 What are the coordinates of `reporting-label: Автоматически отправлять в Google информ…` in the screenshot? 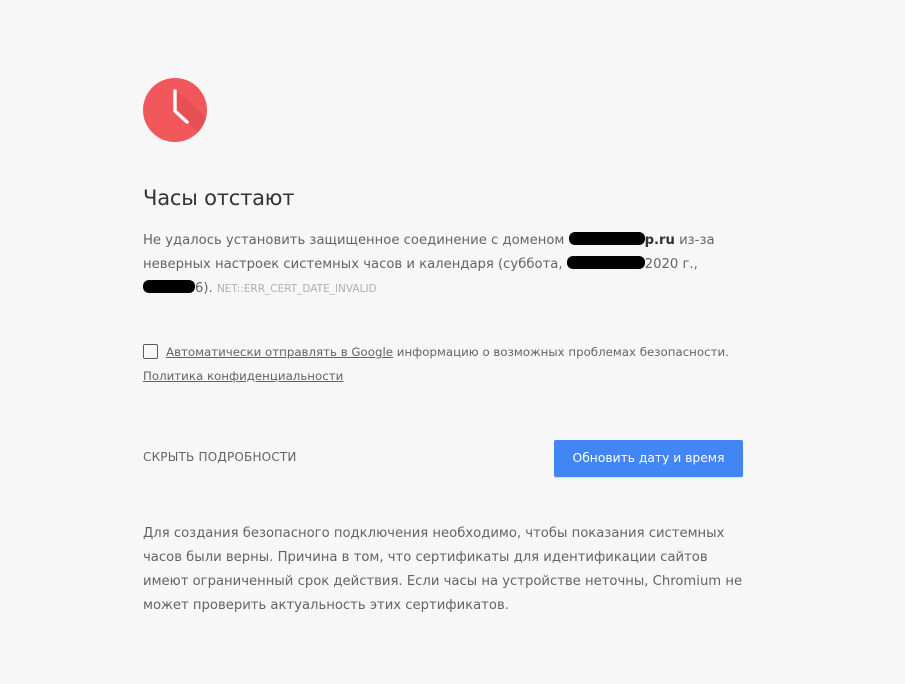 It's located at (447, 352).